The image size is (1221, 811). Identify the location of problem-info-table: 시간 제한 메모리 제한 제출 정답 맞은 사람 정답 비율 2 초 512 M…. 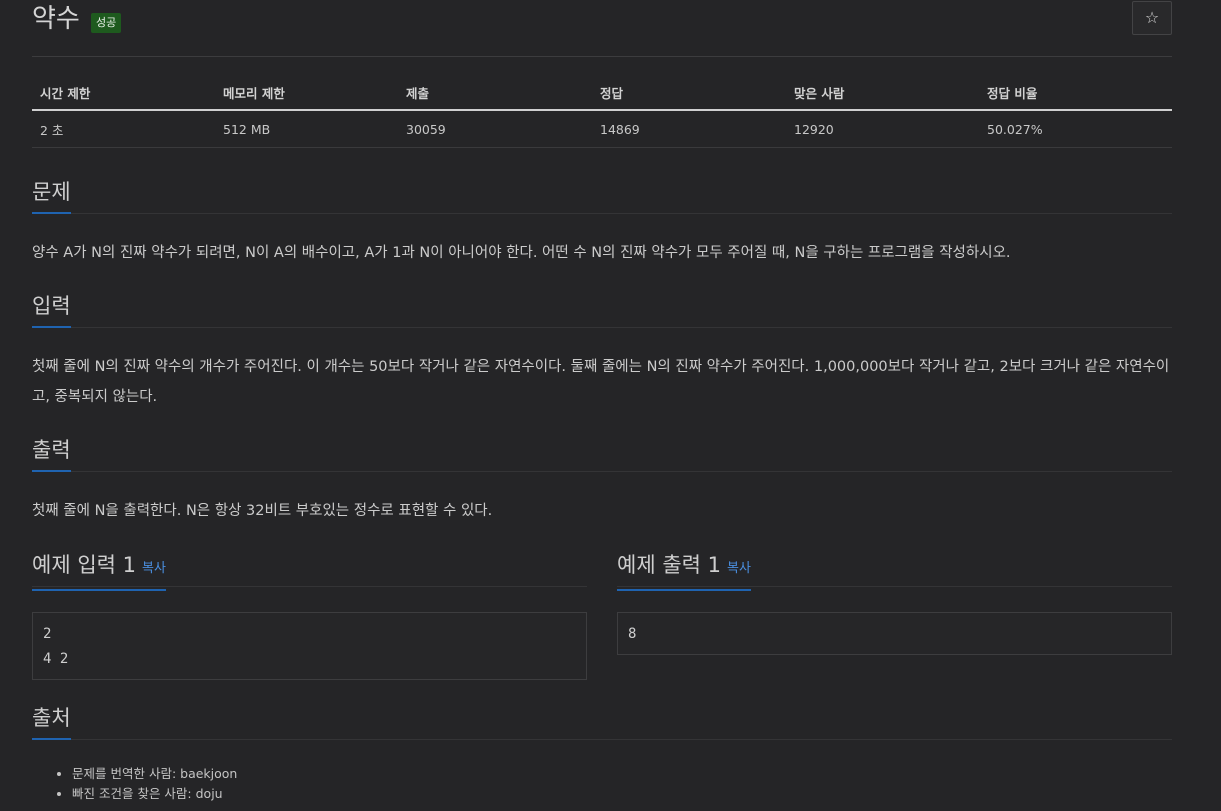
(602, 112).